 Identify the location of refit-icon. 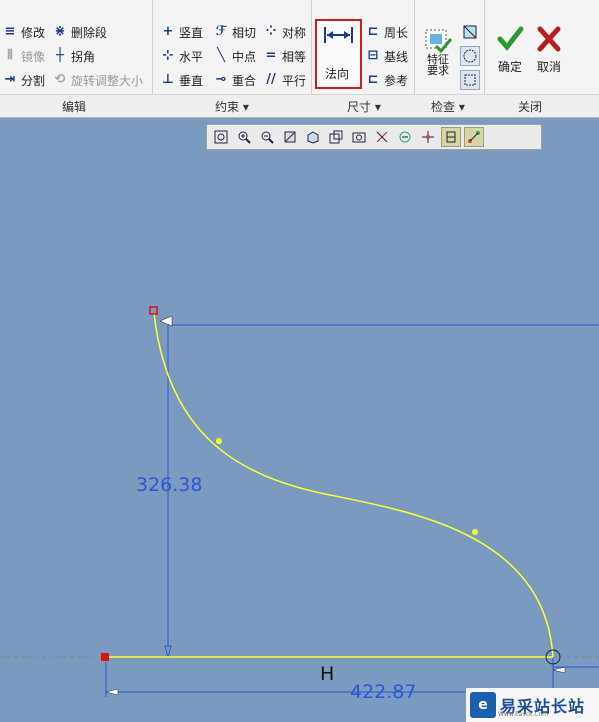
(221, 137).